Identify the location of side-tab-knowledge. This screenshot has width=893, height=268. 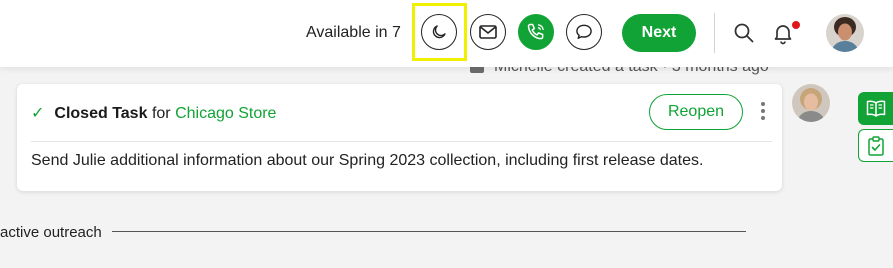
(875, 108).